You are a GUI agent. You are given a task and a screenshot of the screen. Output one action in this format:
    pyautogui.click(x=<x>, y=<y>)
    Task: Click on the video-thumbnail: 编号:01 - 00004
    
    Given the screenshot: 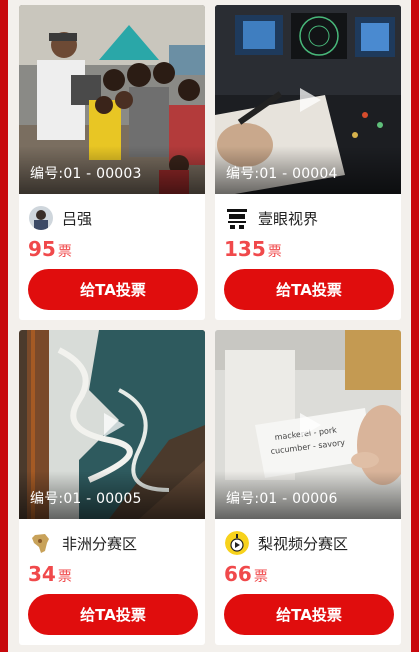 What is the action you would take?
    pyautogui.click(x=308, y=99)
    